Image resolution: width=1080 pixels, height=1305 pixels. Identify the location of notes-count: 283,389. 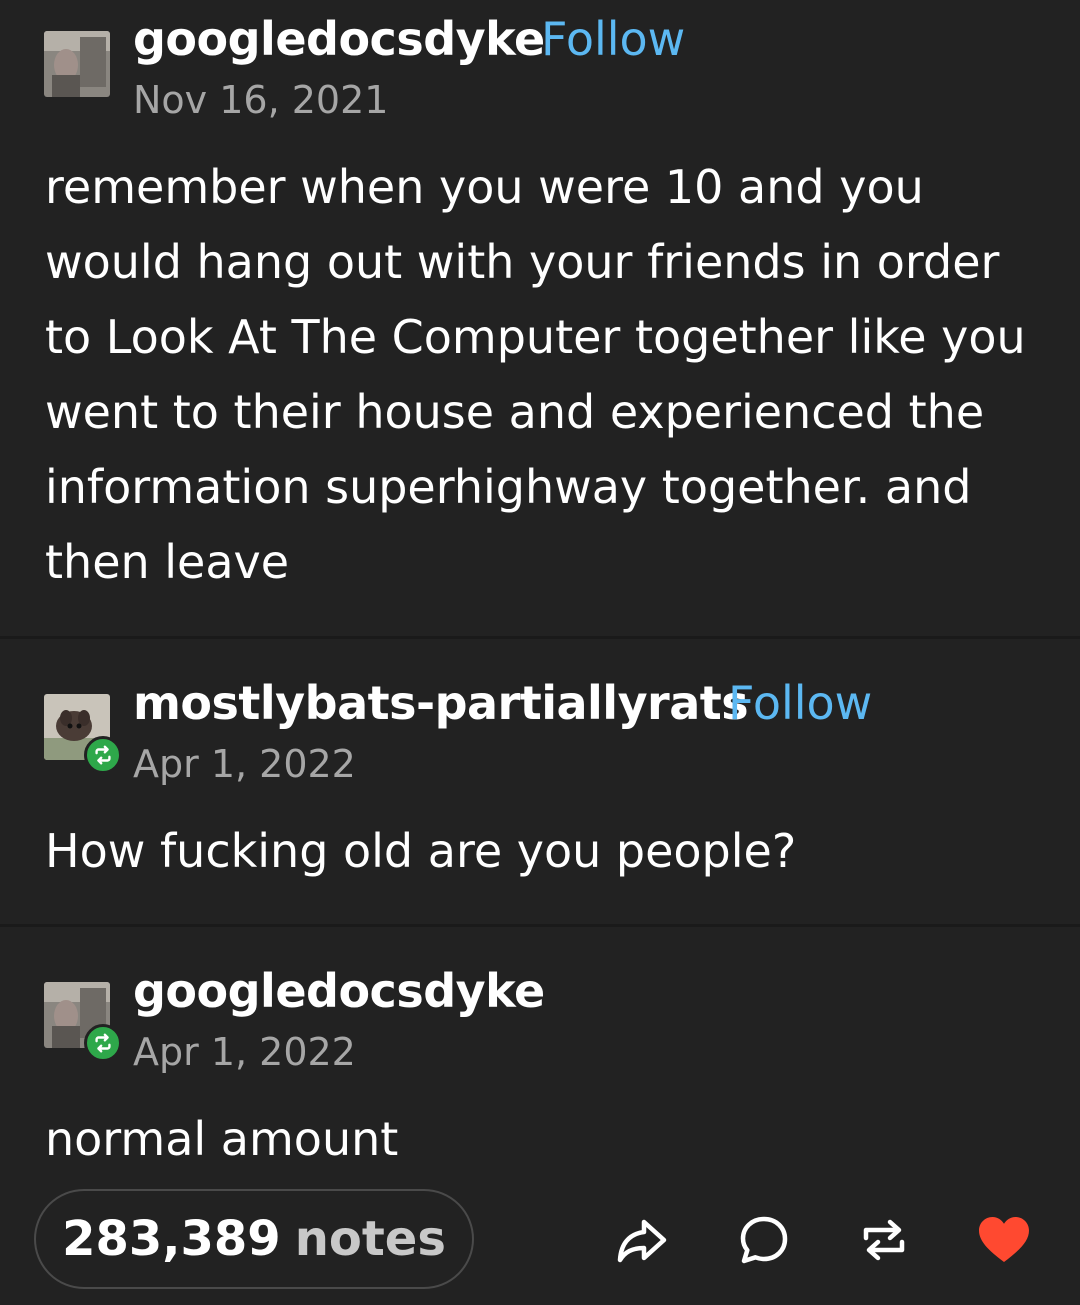
(171, 1239).